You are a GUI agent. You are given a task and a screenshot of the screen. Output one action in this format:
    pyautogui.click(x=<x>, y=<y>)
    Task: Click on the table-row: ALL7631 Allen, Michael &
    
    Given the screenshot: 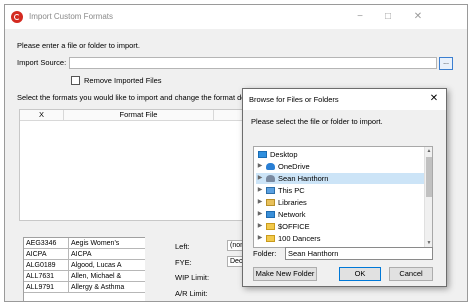 What is the action you would take?
    pyautogui.click(x=84, y=276)
    